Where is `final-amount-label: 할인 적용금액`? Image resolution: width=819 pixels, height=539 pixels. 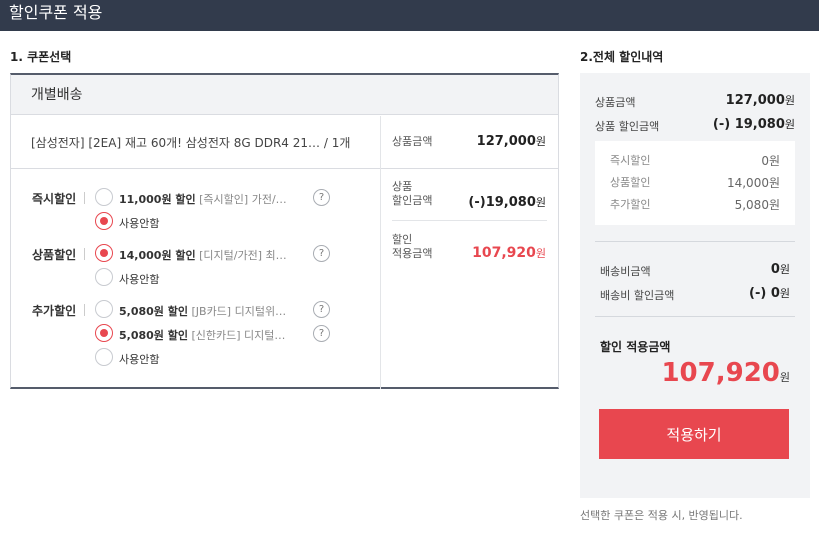
final-amount-label: 할인 적용금액 is located at coordinates (635, 347).